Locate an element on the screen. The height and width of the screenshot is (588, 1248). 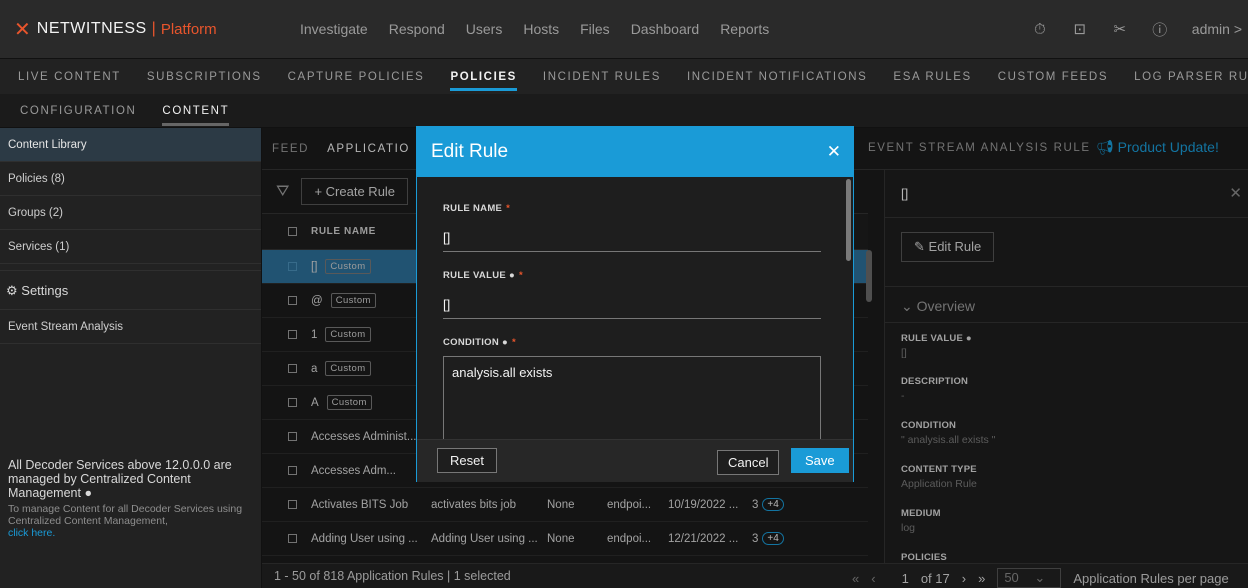
tools-icon: ✂ is located at coordinates (1120, 29).